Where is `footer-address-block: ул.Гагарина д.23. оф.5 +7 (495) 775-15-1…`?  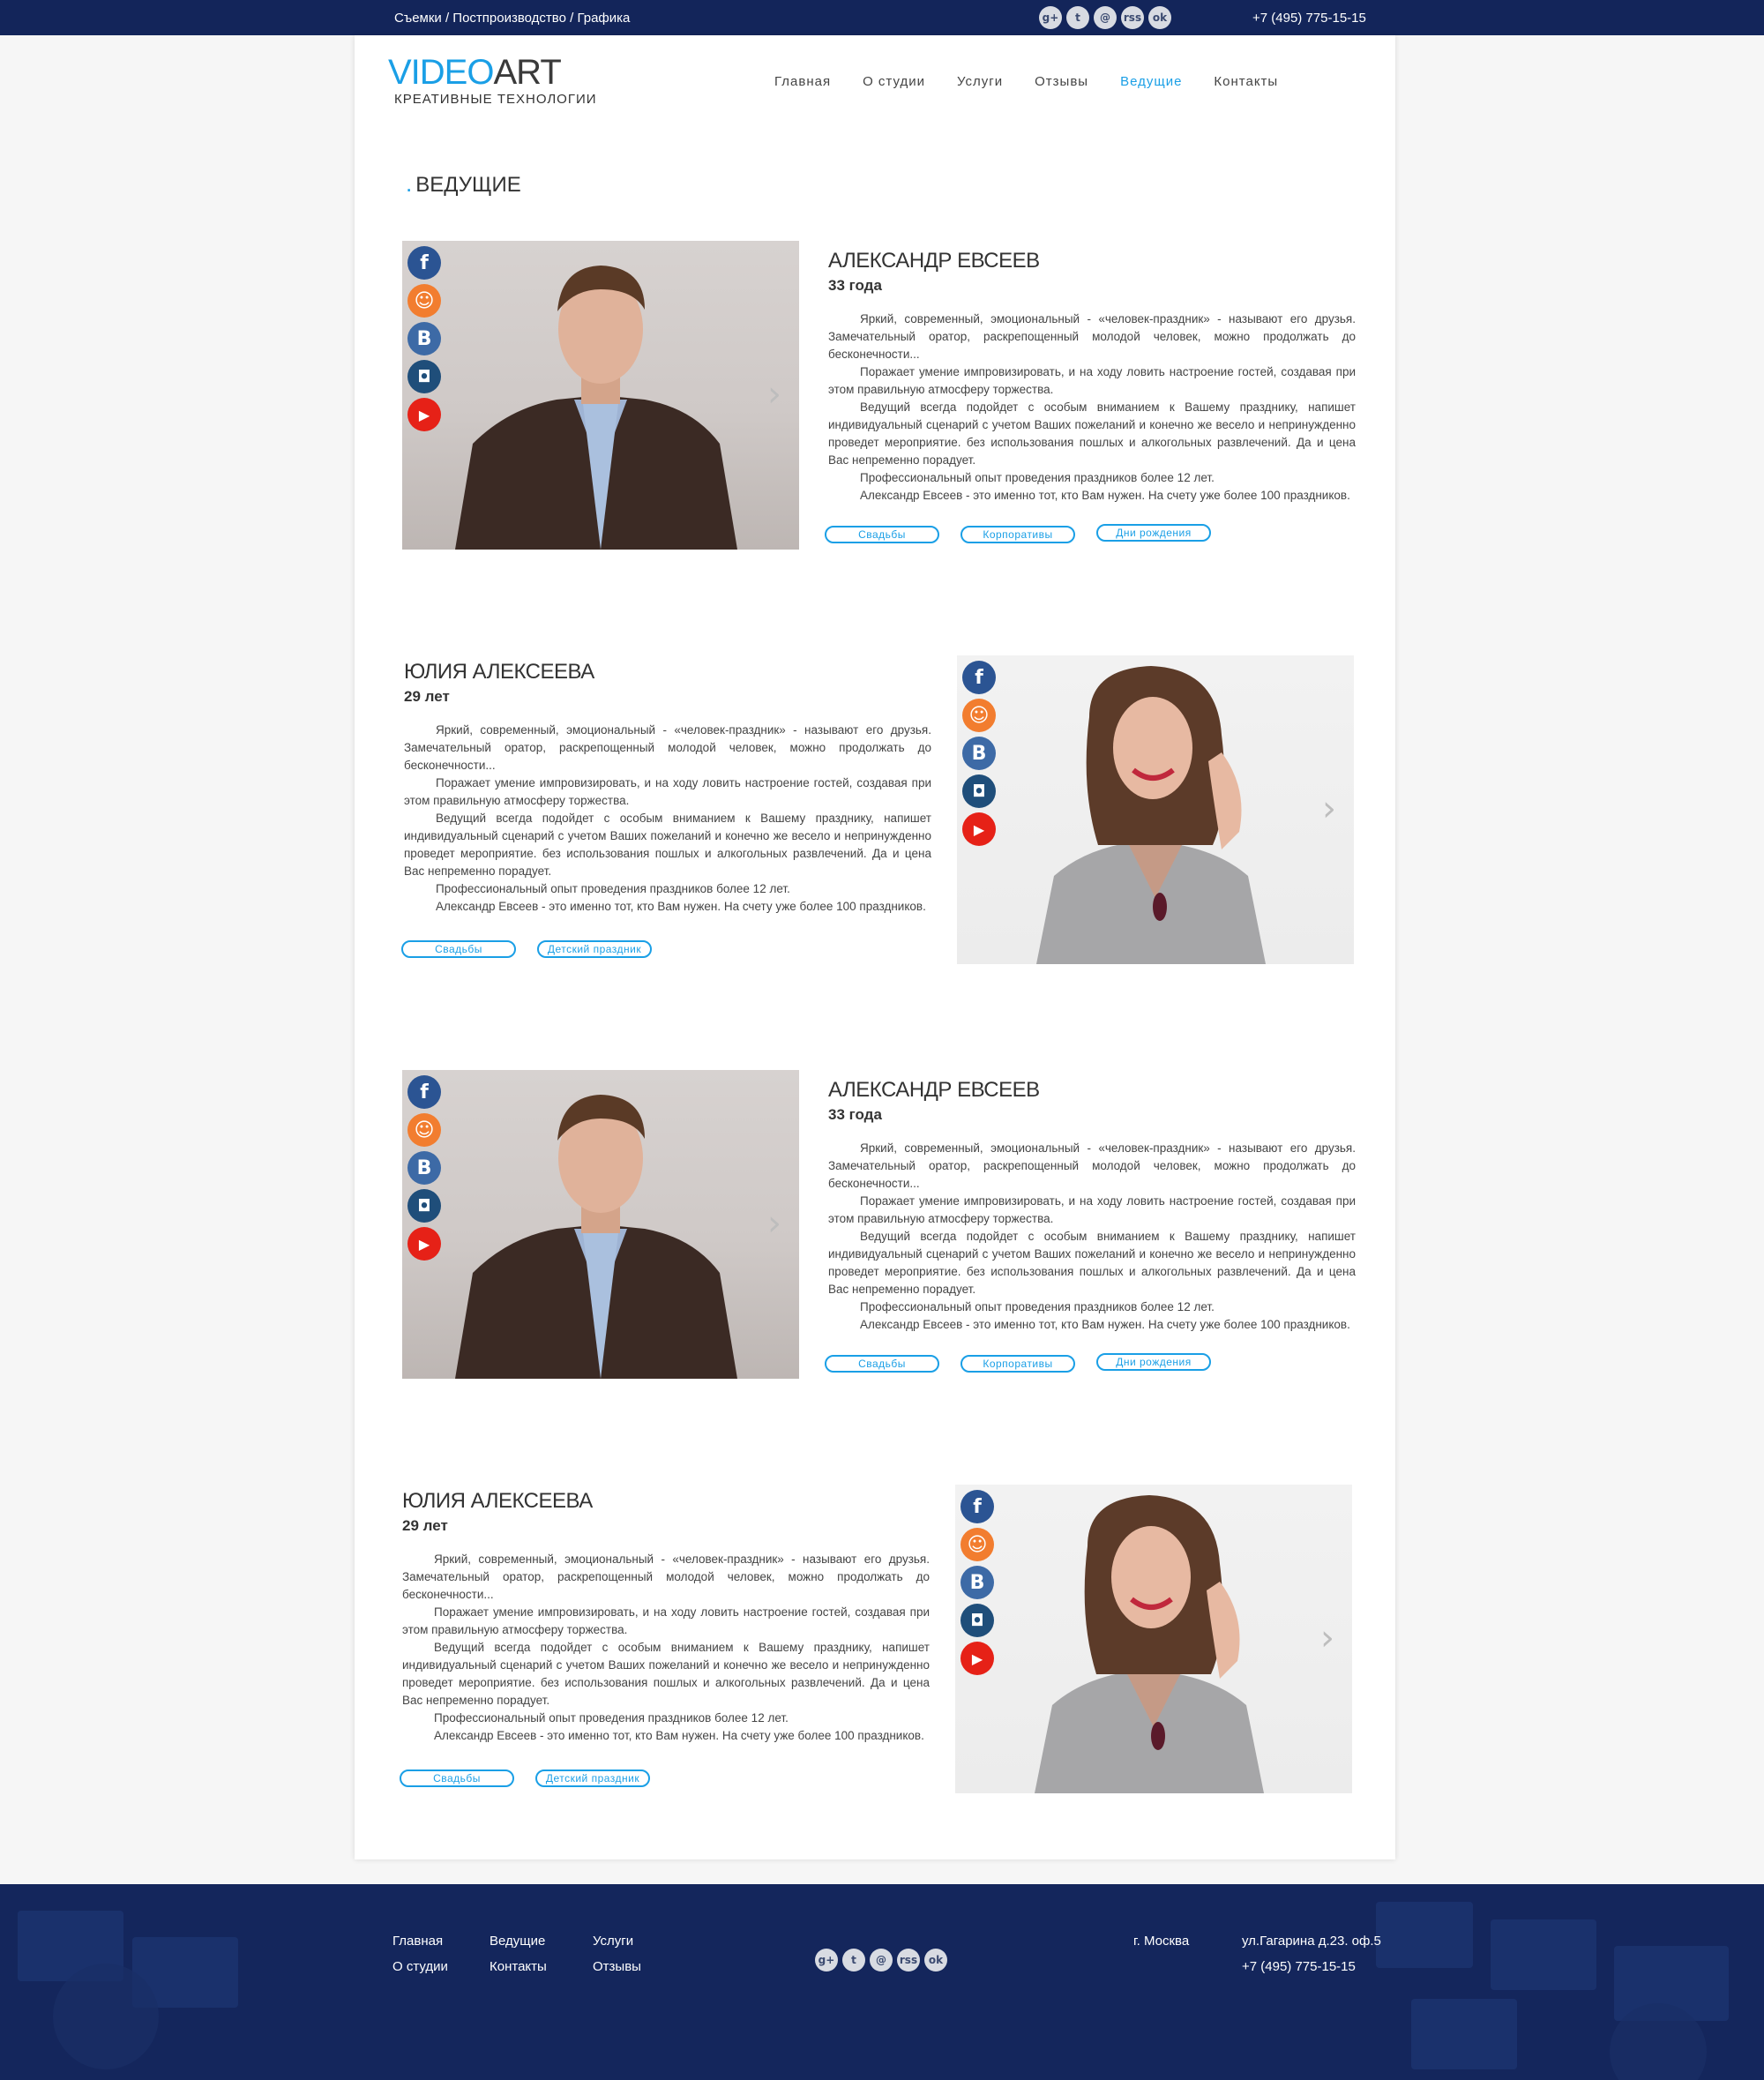
footer-address-block: ул.Гагарина д.23. оф.5 +7 (495) 775-15-1… is located at coordinates (1311, 1953).